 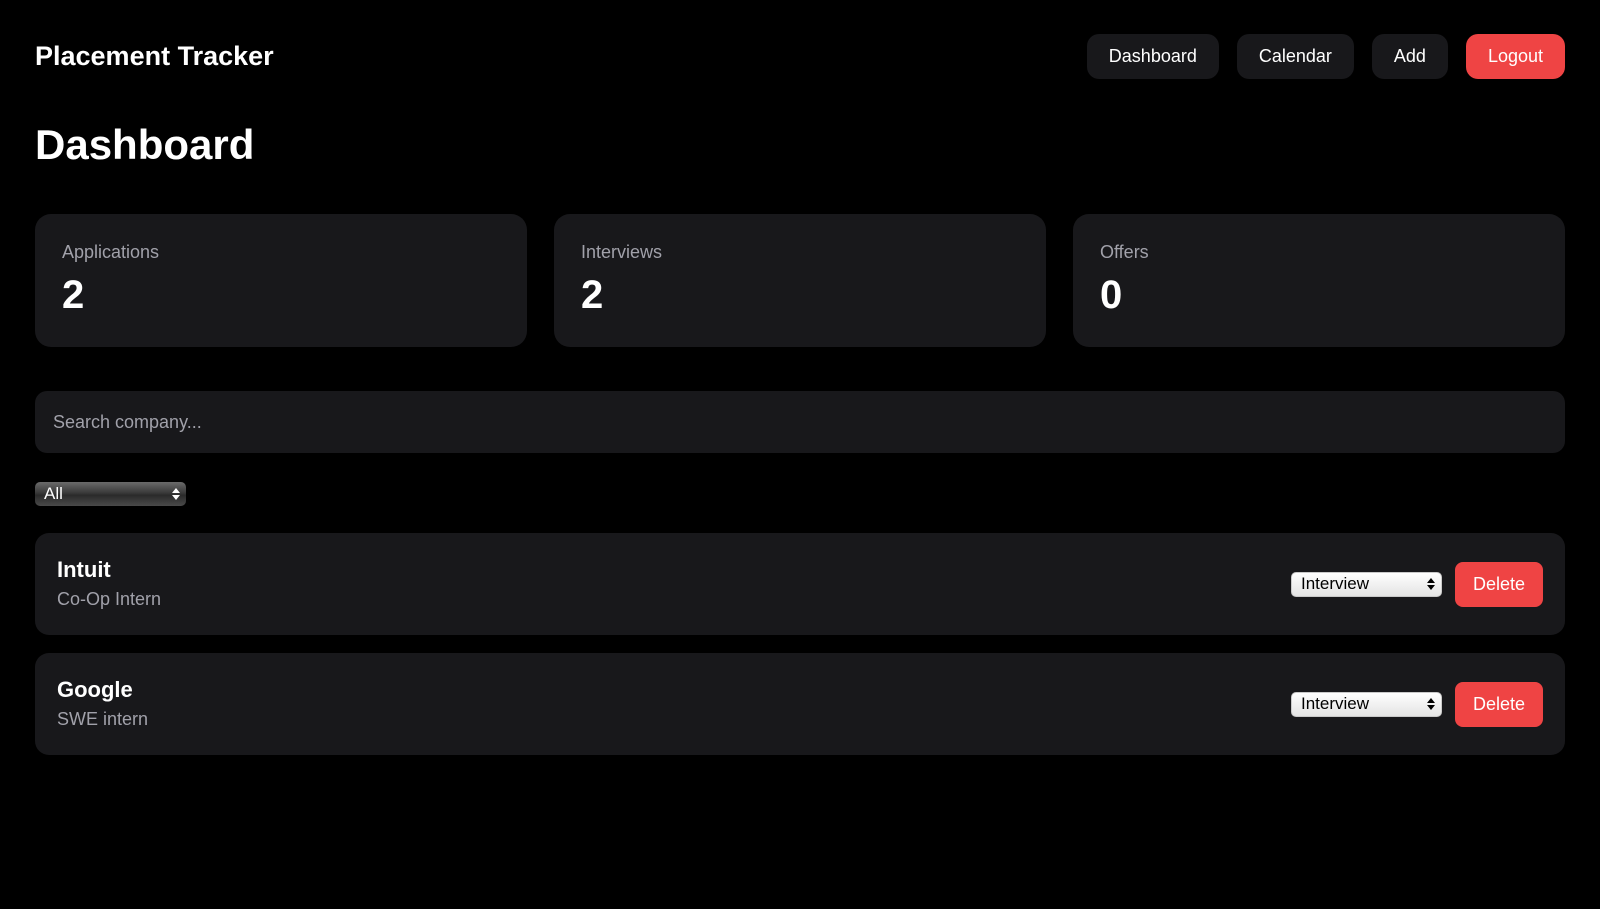 What do you see at coordinates (1515, 56) in the screenshot?
I see `logout-button: Logout` at bounding box center [1515, 56].